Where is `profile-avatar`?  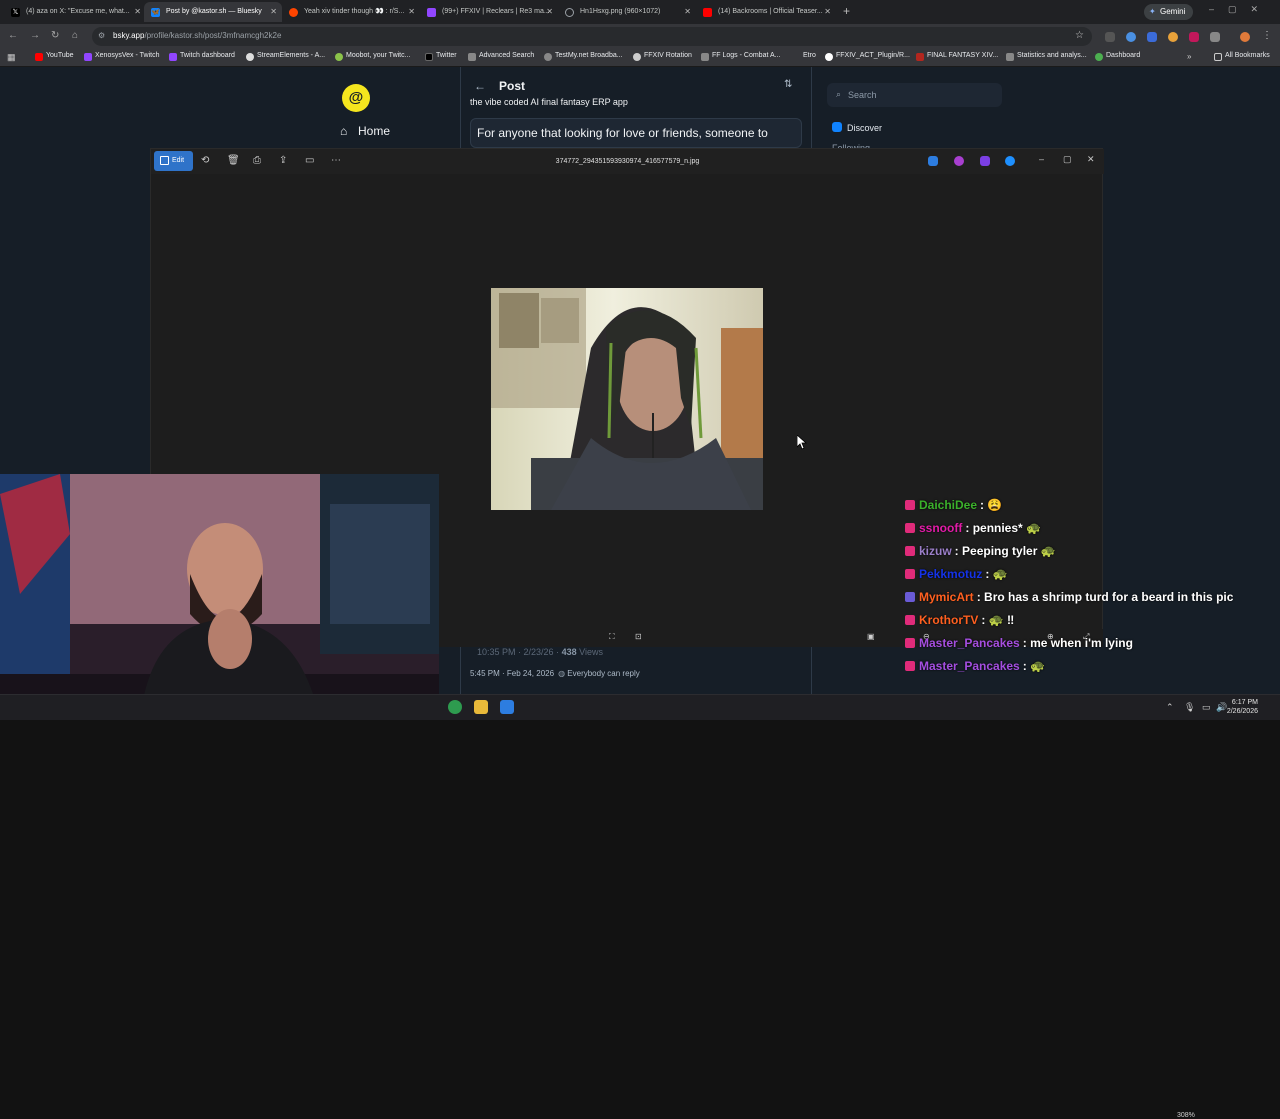
profile-avatar is located at coordinates (1245, 37).